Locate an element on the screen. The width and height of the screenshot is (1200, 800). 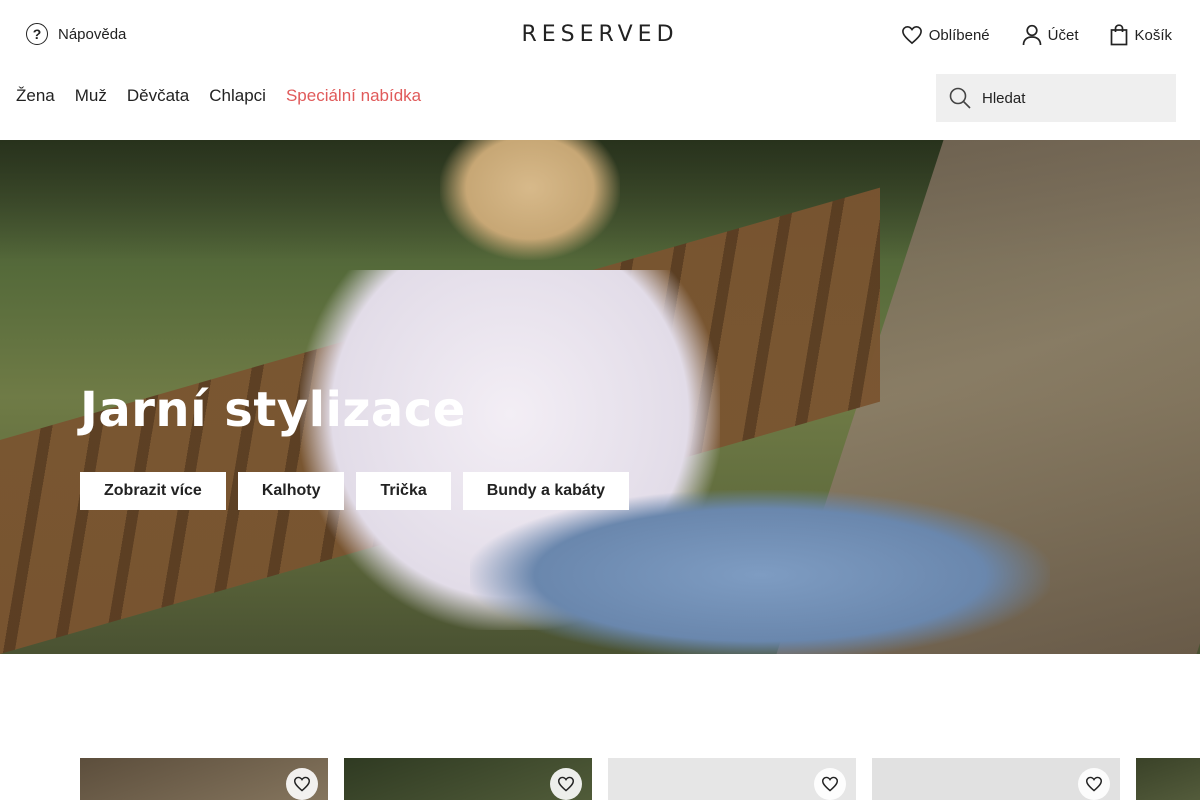
nav-item-muz: Muž is located at coordinates (91, 96).